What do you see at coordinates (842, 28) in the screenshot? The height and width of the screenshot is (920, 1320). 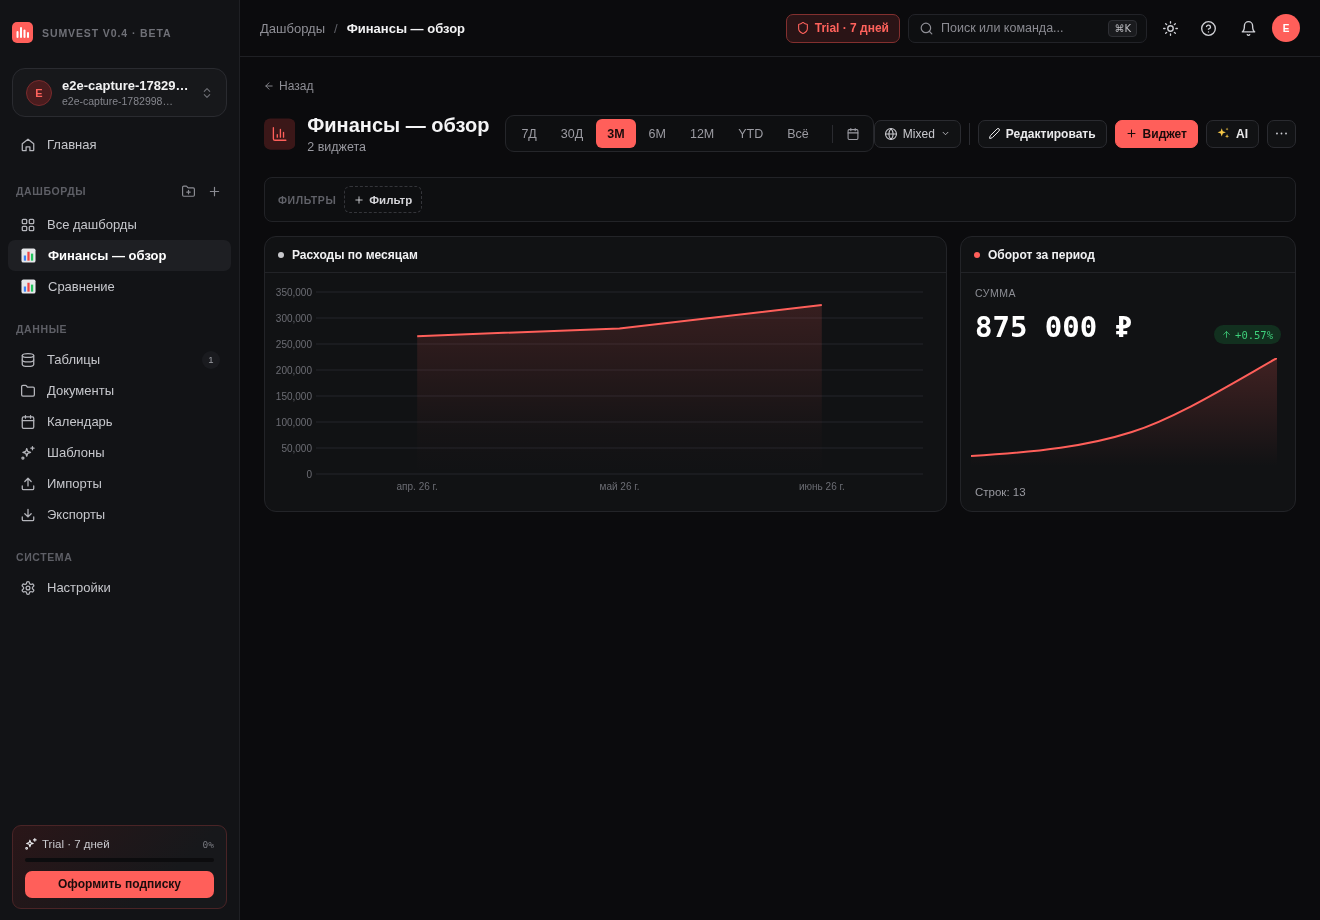 I see `trial-badge: Trial · 7 дней` at bounding box center [842, 28].